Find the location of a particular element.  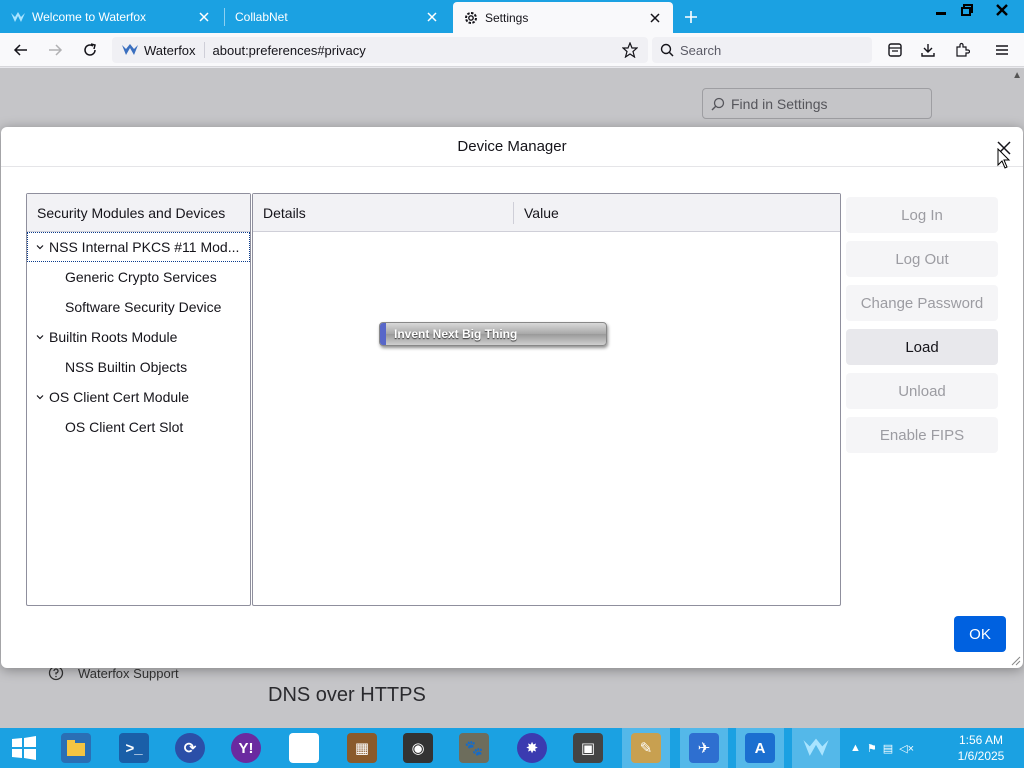

tab-welcome: Welcome to Waterfox is located at coordinates (111, 16).